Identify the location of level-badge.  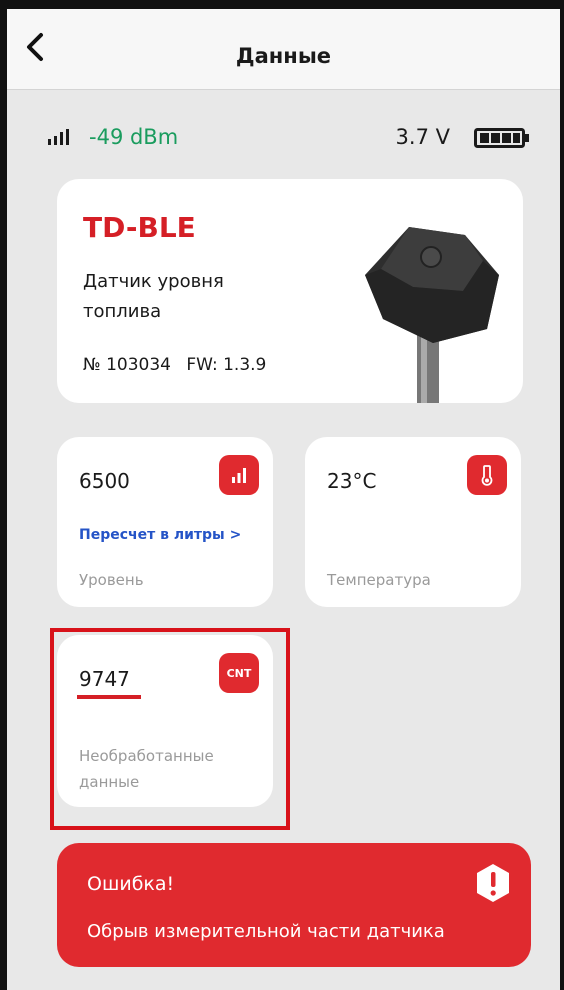
(239, 475).